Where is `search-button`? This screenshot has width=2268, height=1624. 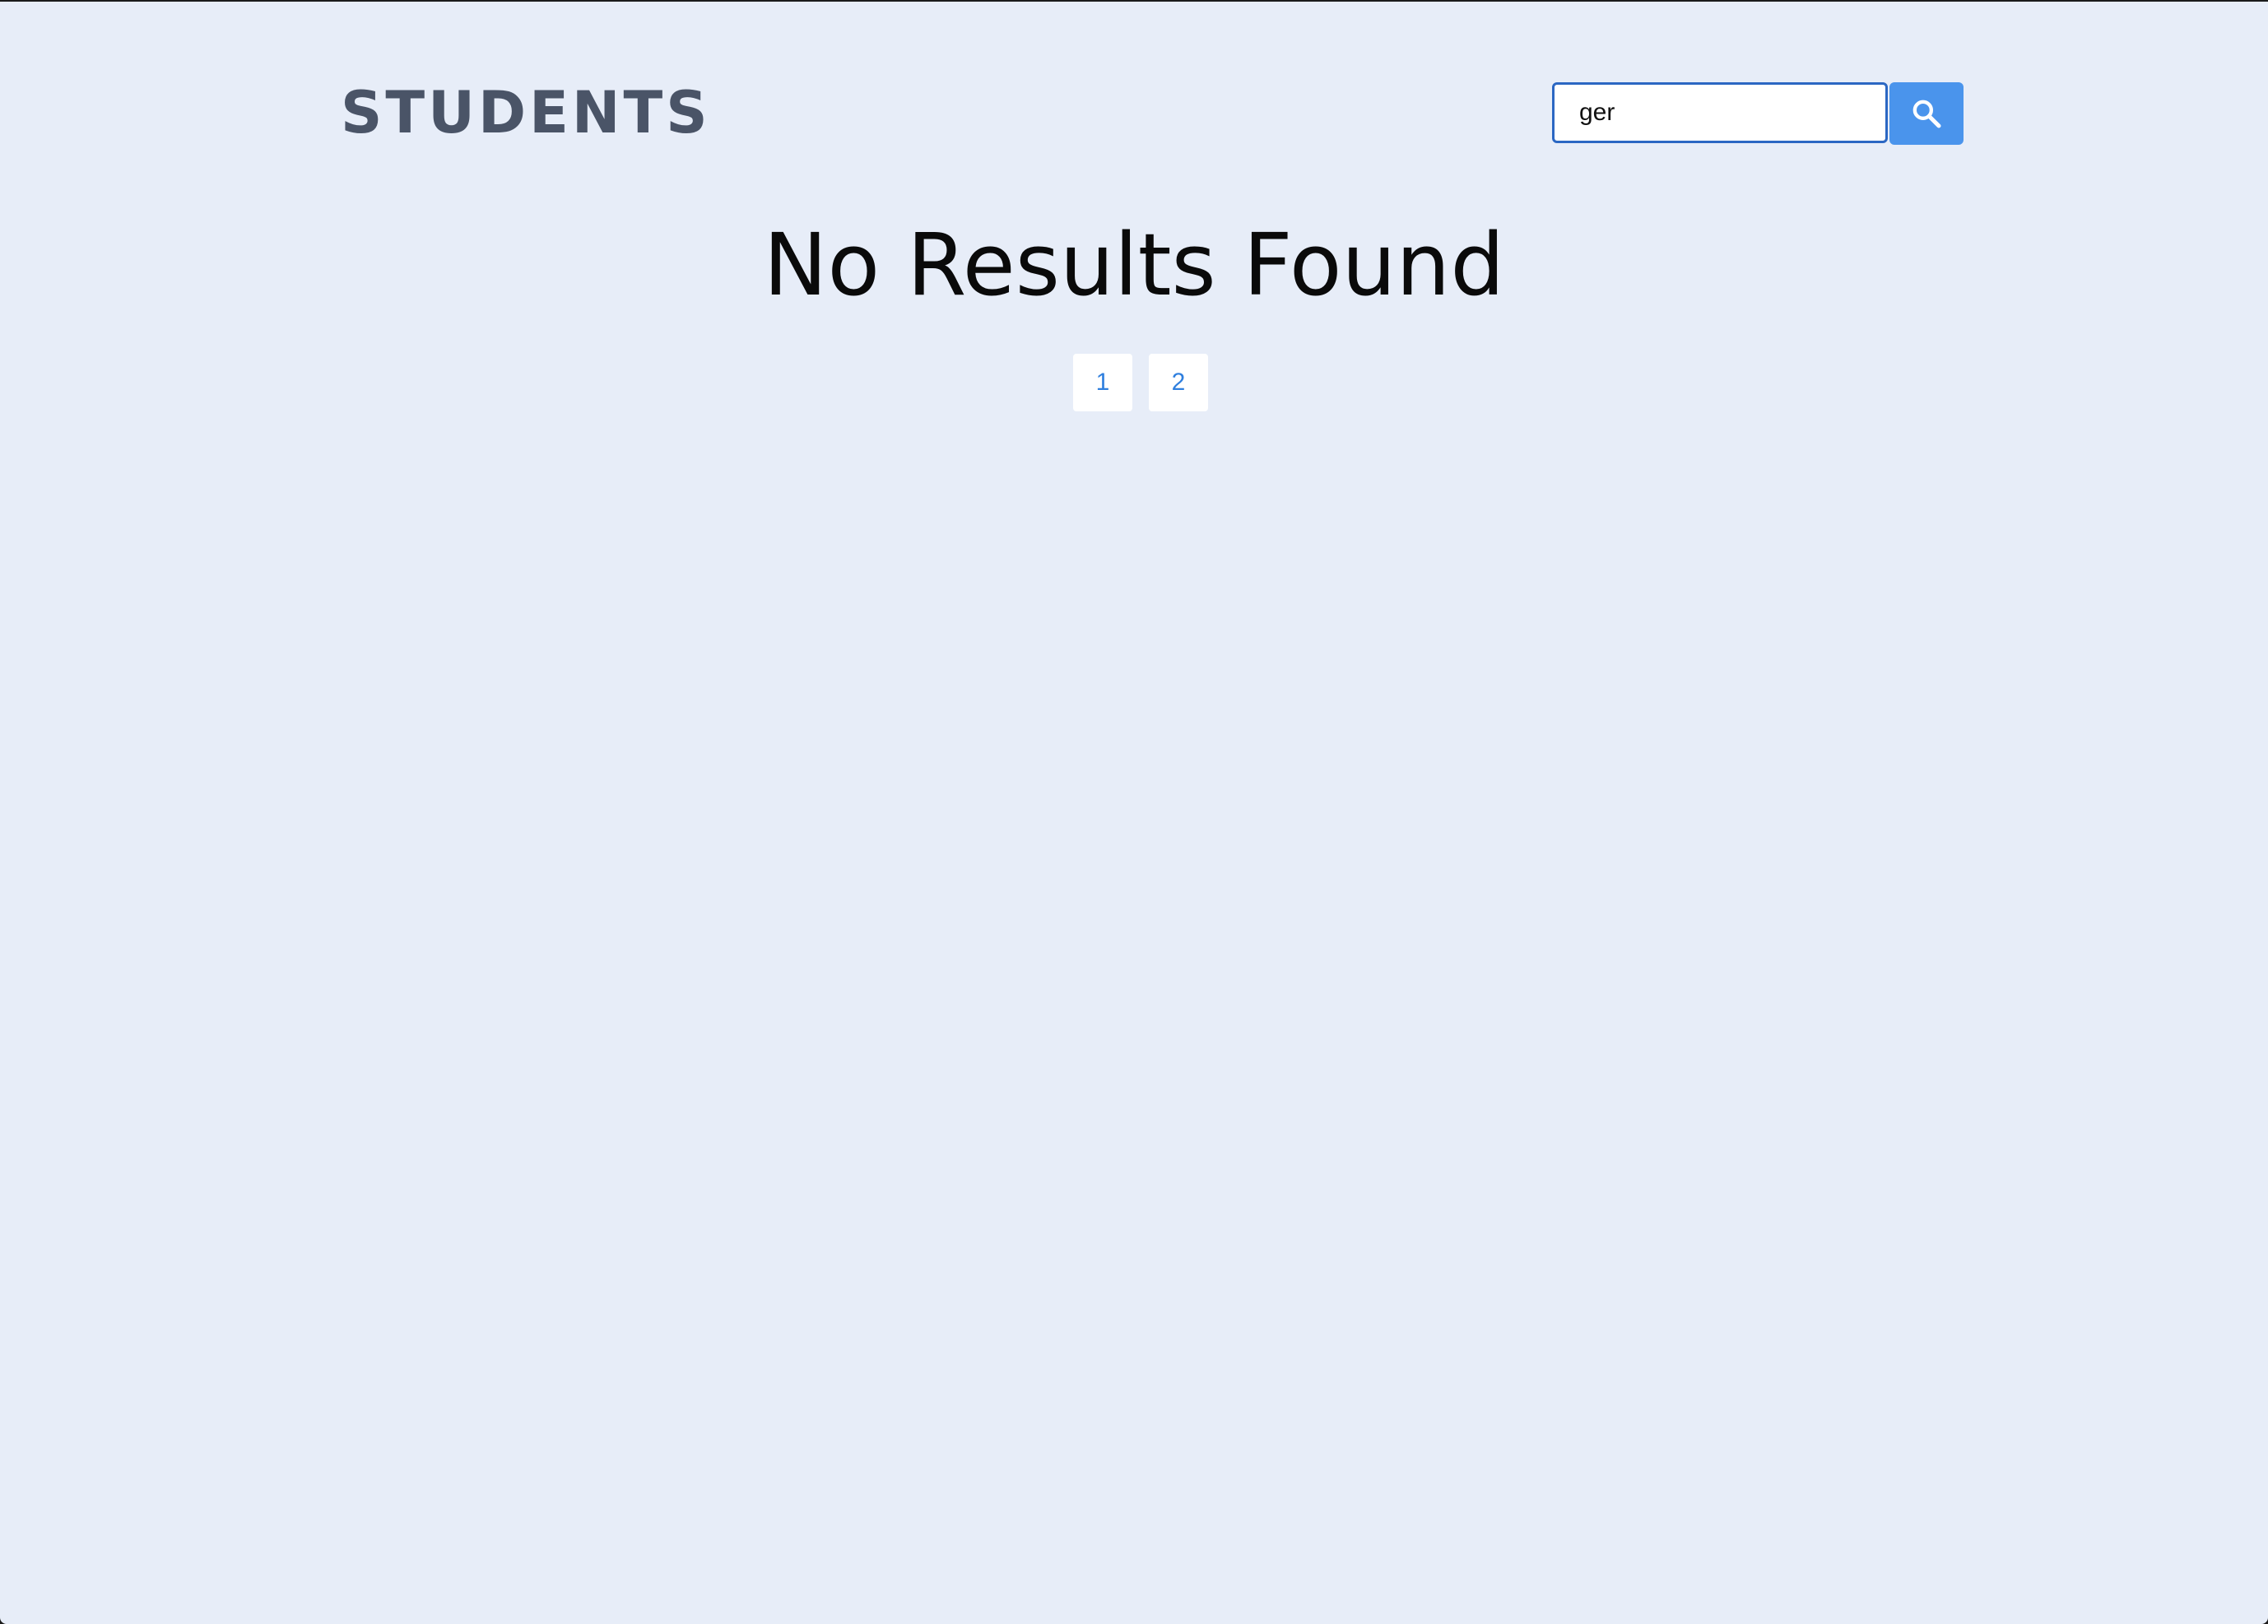 search-button is located at coordinates (1926, 113).